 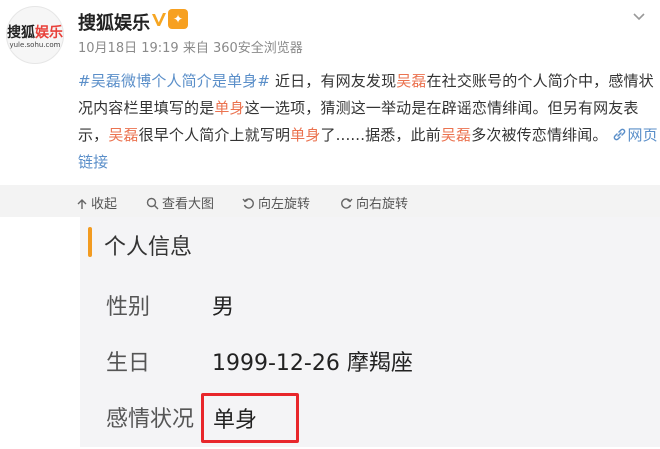 I want to click on row-value: 男, so click(x=223, y=307).